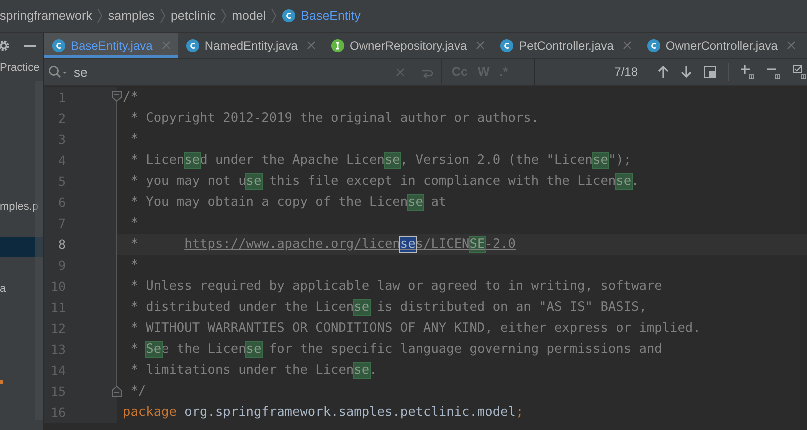 Image resolution: width=807 pixels, height=430 pixels. I want to click on window-icon, so click(710, 72).